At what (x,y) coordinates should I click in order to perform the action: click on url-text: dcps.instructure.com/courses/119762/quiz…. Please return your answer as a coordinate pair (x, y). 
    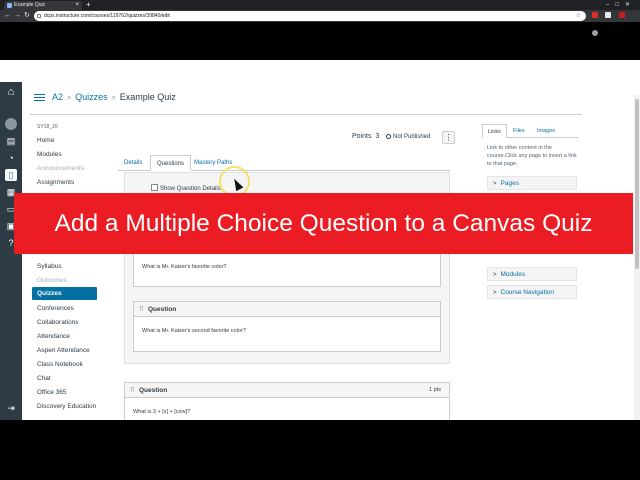
    Looking at the image, I should click on (107, 16).